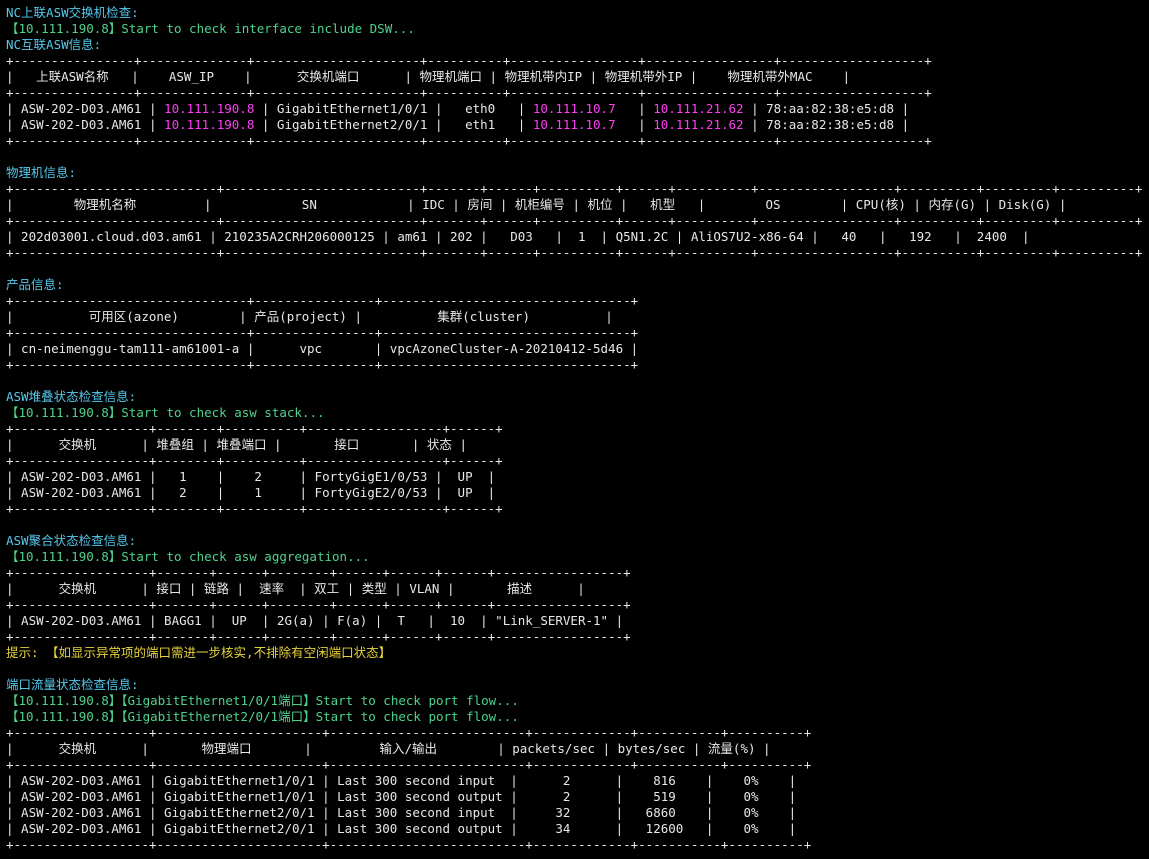 The image size is (1149, 859). What do you see at coordinates (577, 397) in the screenshot?
I see `terminal-line-25: ASW堆叠状态检查信息:` at bounding box center [577, 397].